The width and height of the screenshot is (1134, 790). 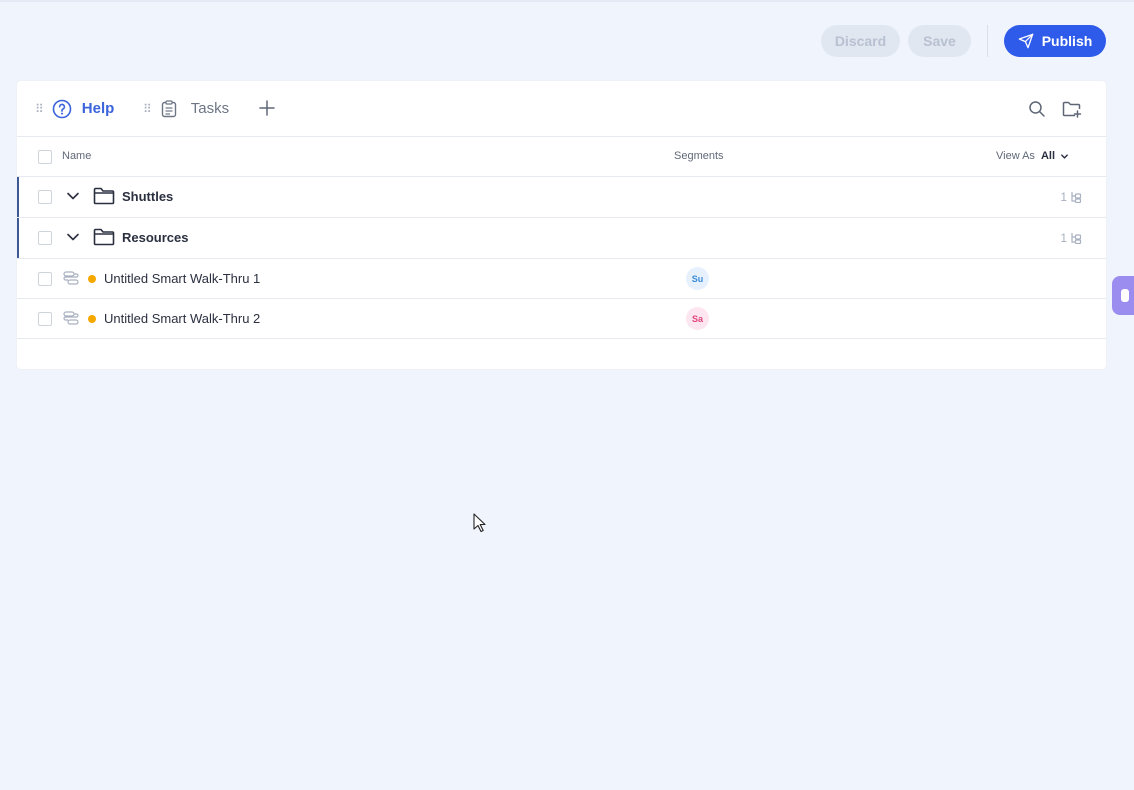 I want to click on select-all-checkbox, so click(x=45, y=157).